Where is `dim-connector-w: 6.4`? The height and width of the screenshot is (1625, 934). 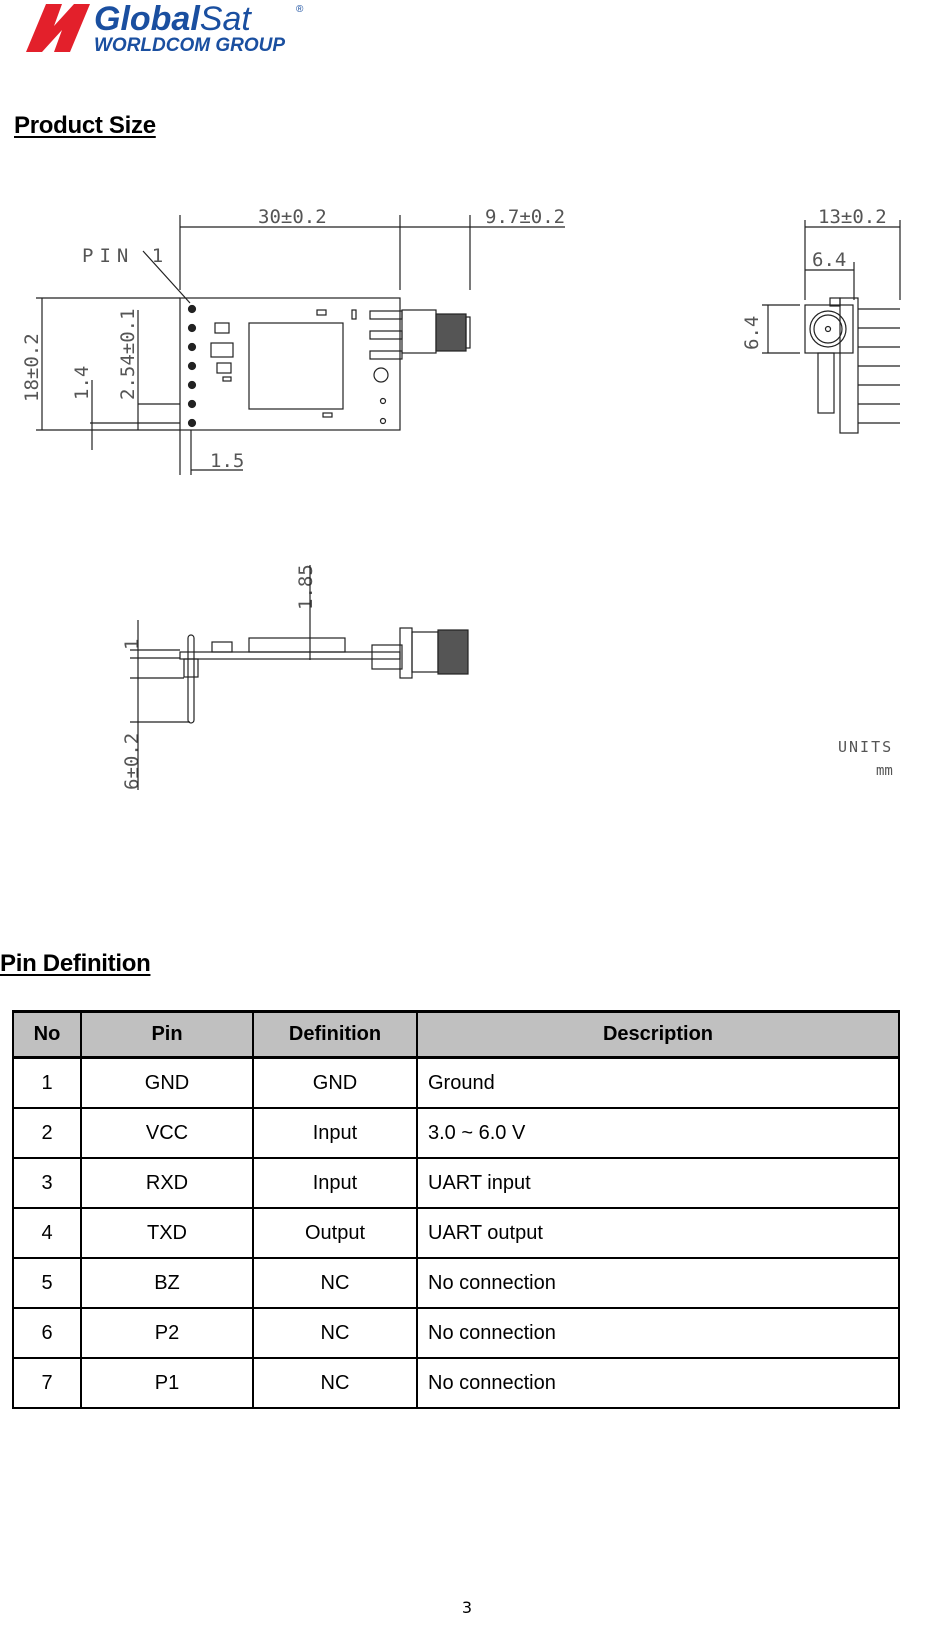 dim-connector-w: 6.4 is located at coordinates (829, 260).